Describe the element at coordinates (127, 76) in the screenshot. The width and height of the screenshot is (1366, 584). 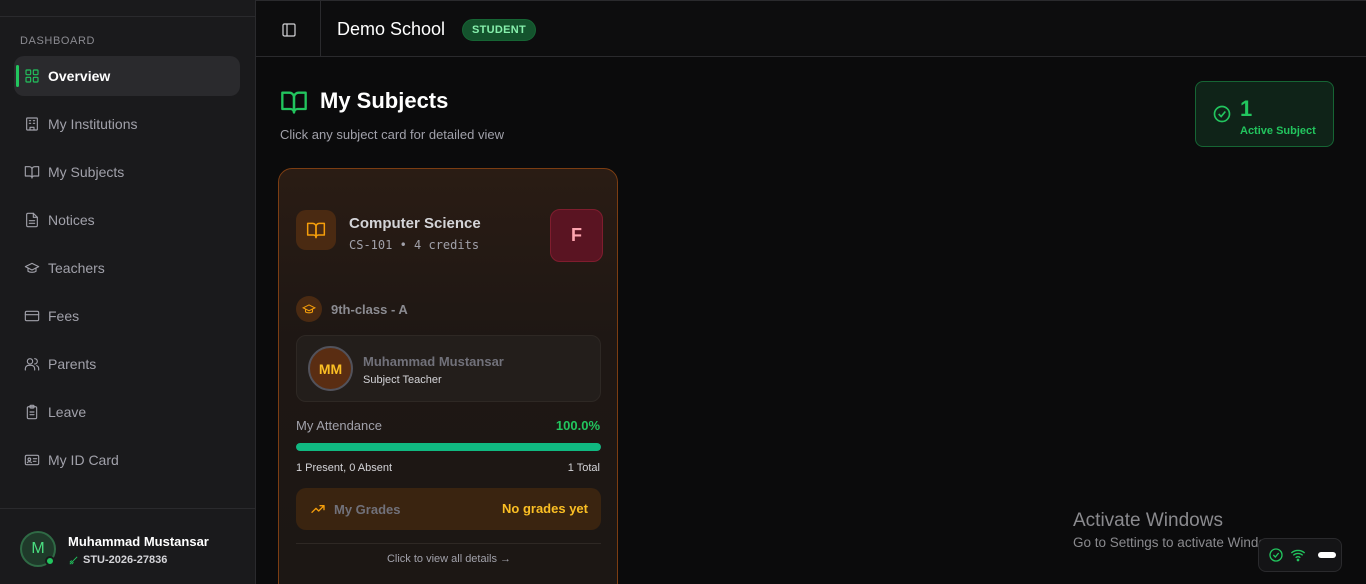
I see `sidebar-item-overview: Overview` at that location.